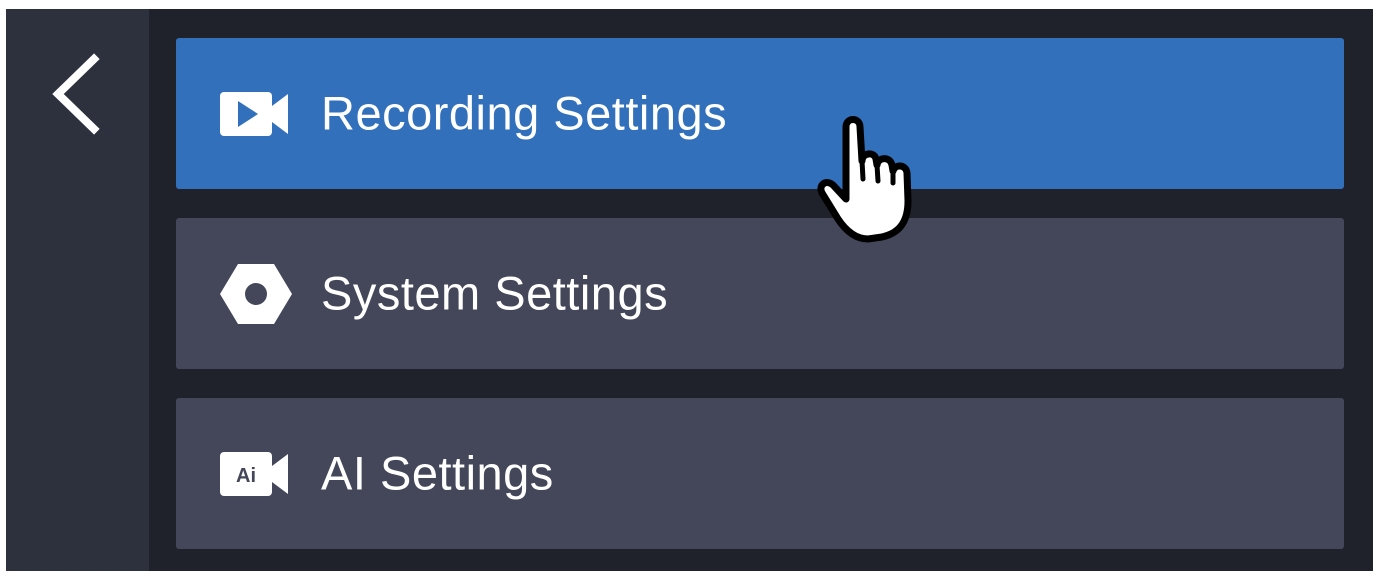 Image resolution: width=1381 pixels, height=578 pixels. I want to click on back-button, so click(76, 94).